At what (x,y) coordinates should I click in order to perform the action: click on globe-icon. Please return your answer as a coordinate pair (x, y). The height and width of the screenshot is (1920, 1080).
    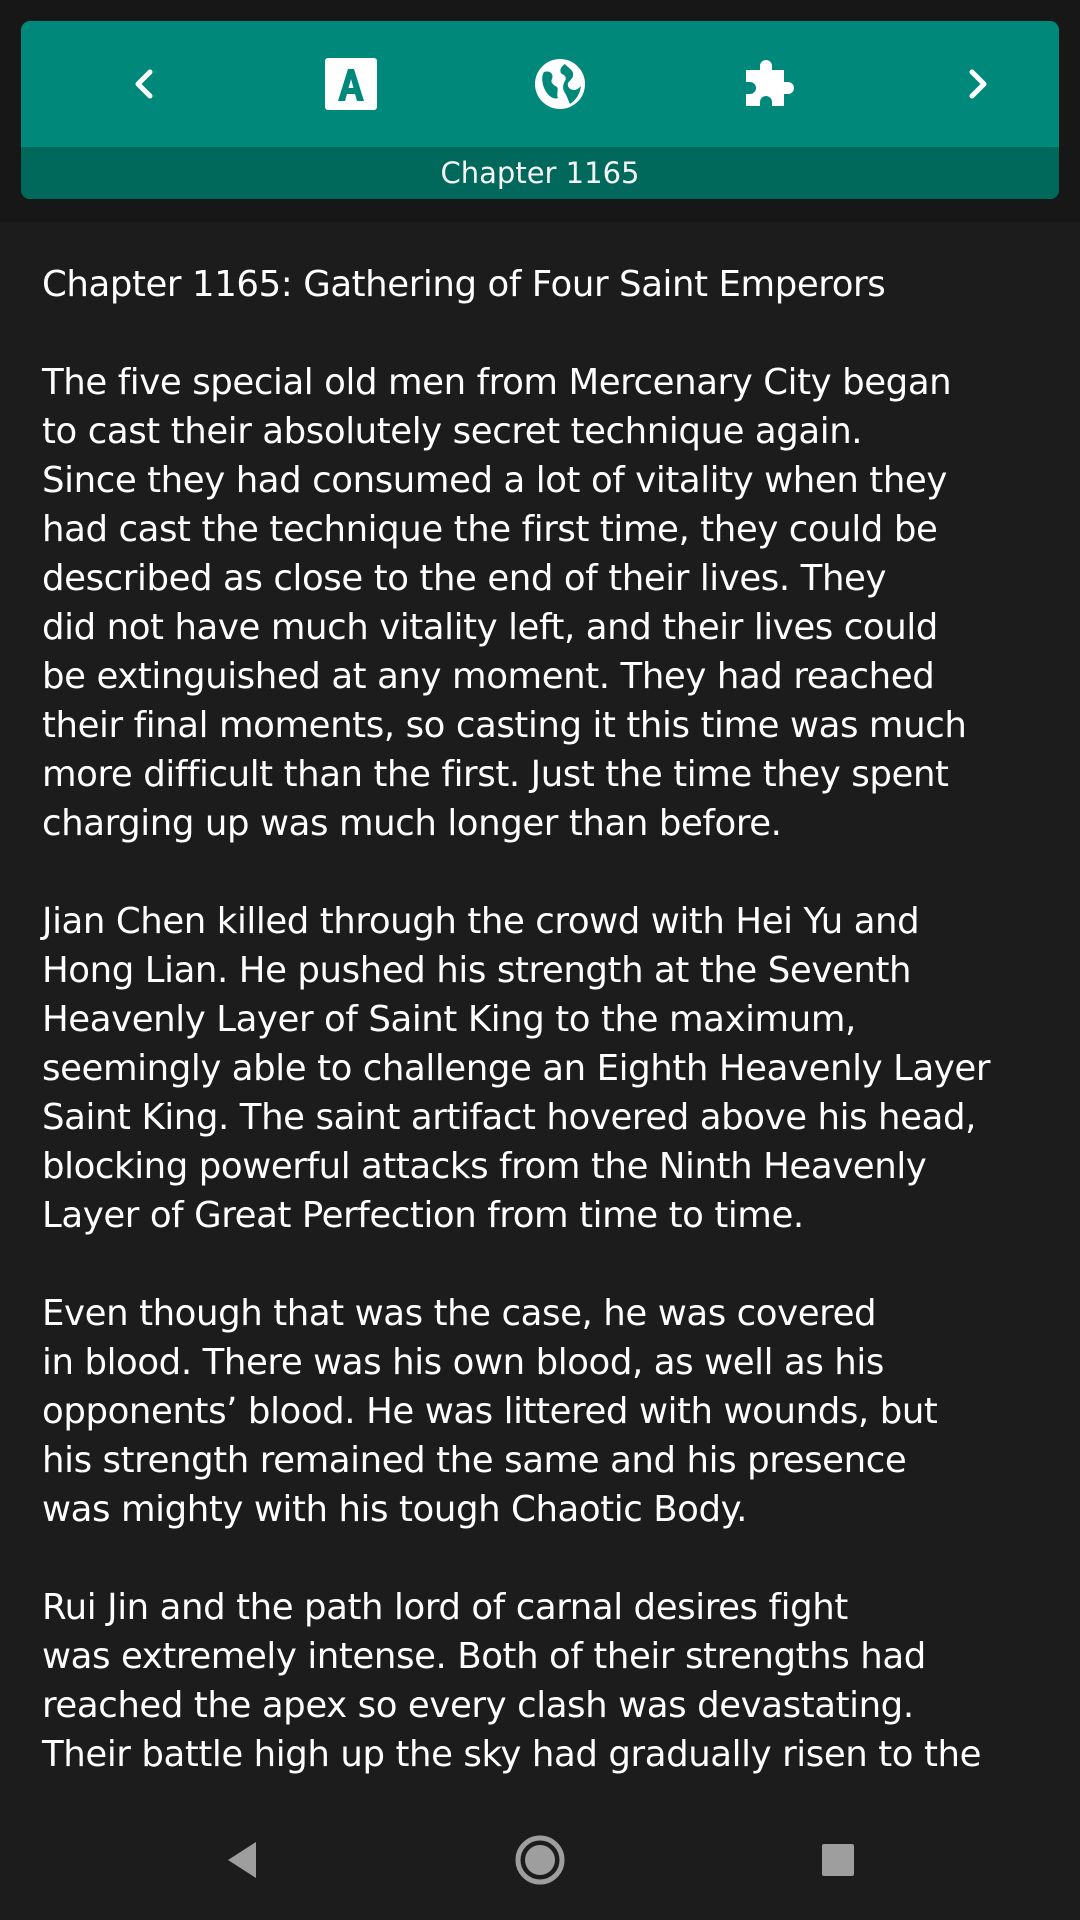
    Looking at the image, I should click on (560, 84).